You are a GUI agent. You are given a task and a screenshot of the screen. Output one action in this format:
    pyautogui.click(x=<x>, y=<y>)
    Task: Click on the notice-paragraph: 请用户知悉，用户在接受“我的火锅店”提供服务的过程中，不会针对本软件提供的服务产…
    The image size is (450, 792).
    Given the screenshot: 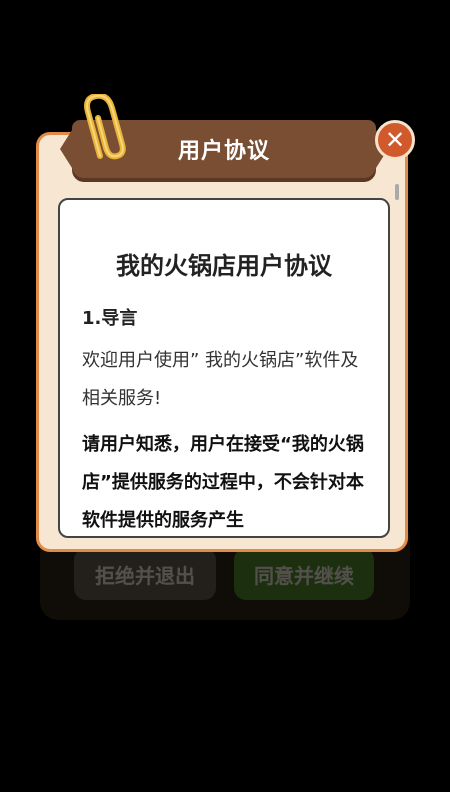 What is the action you would take?
    pyautogui.click(x=223, y=482)
    